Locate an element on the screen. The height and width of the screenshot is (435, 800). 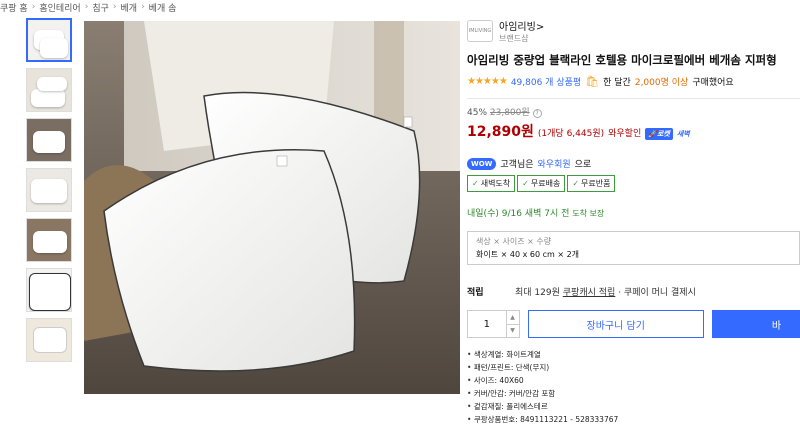
spec-item: 패턴/프린트: 단색(무지) is located at coordinates (633, 367).